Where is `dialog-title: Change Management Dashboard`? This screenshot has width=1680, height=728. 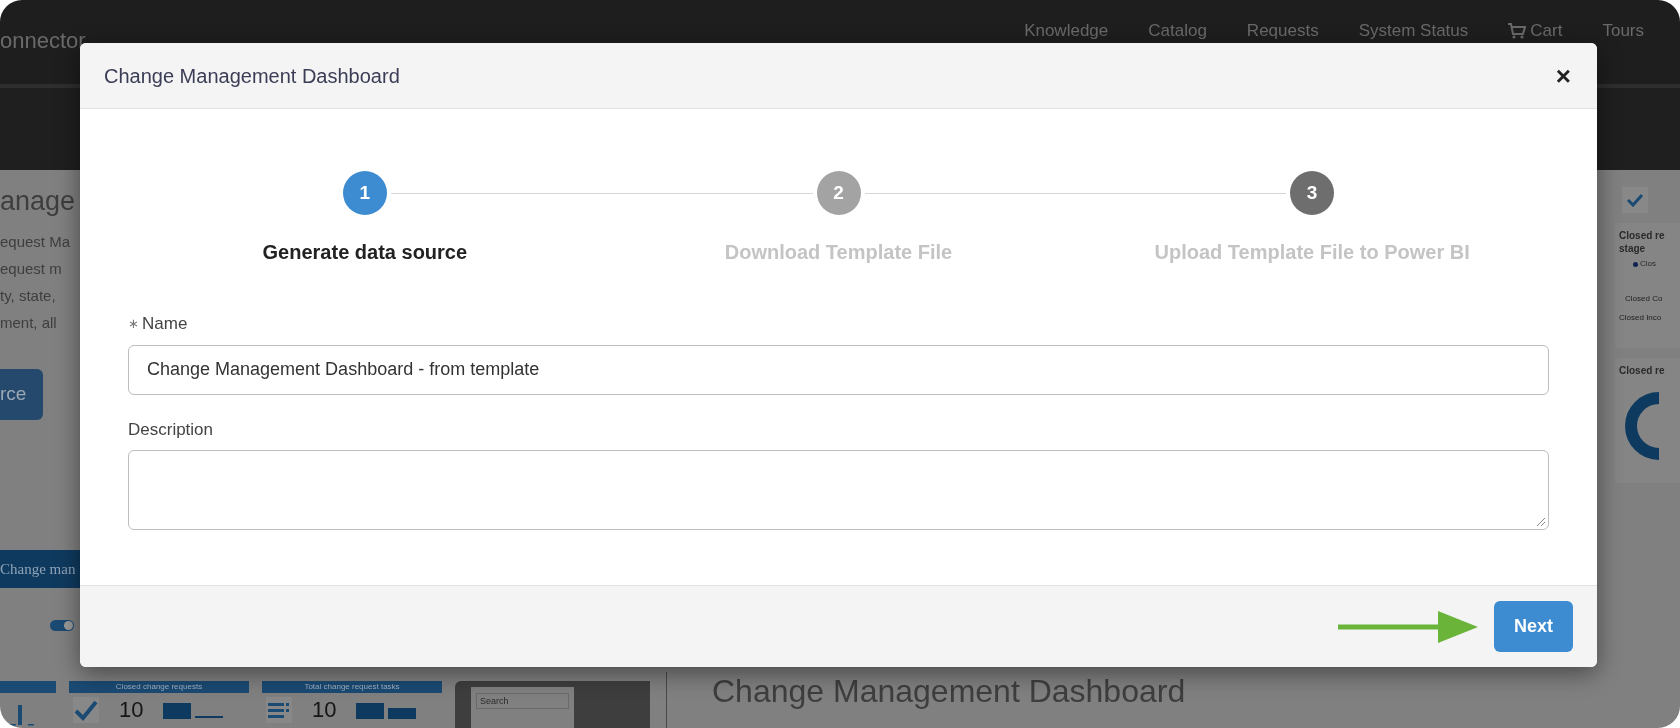
dialog-title: Change Management Dashboard is located at coordinates (252, 76).